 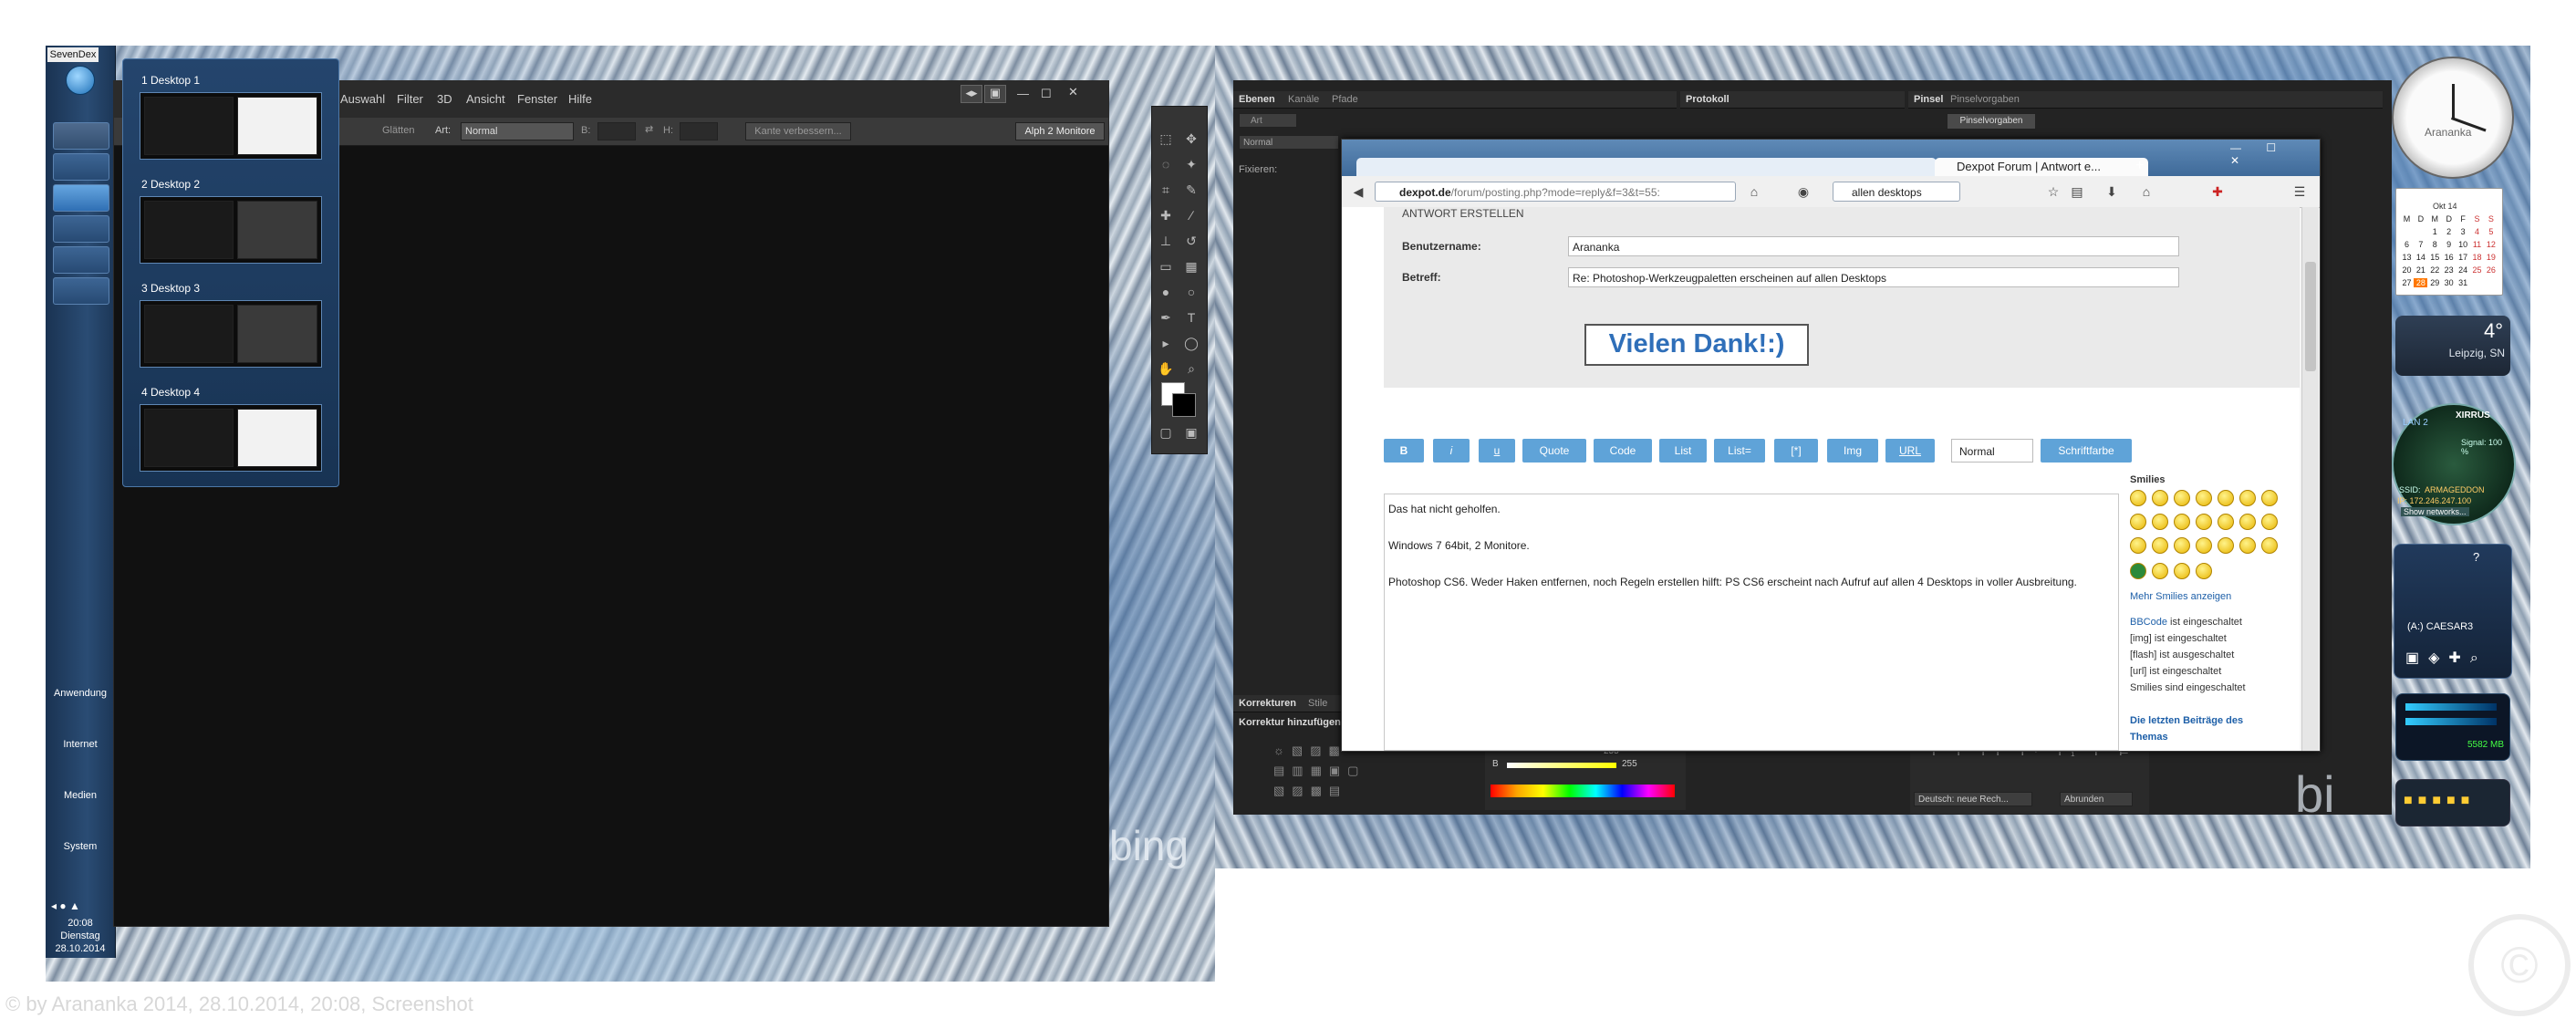 What do you see at coordinates (1191, 369) in the screenshot?
I see `zoom-tool-icon: ⌕` at bounding box center [1191, 369].